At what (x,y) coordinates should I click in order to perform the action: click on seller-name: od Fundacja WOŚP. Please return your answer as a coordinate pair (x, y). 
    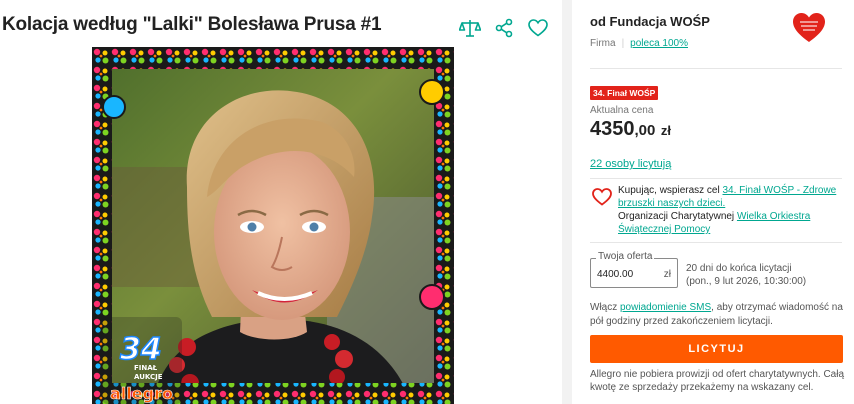
    Looking at the image, I should click on (650, 21).